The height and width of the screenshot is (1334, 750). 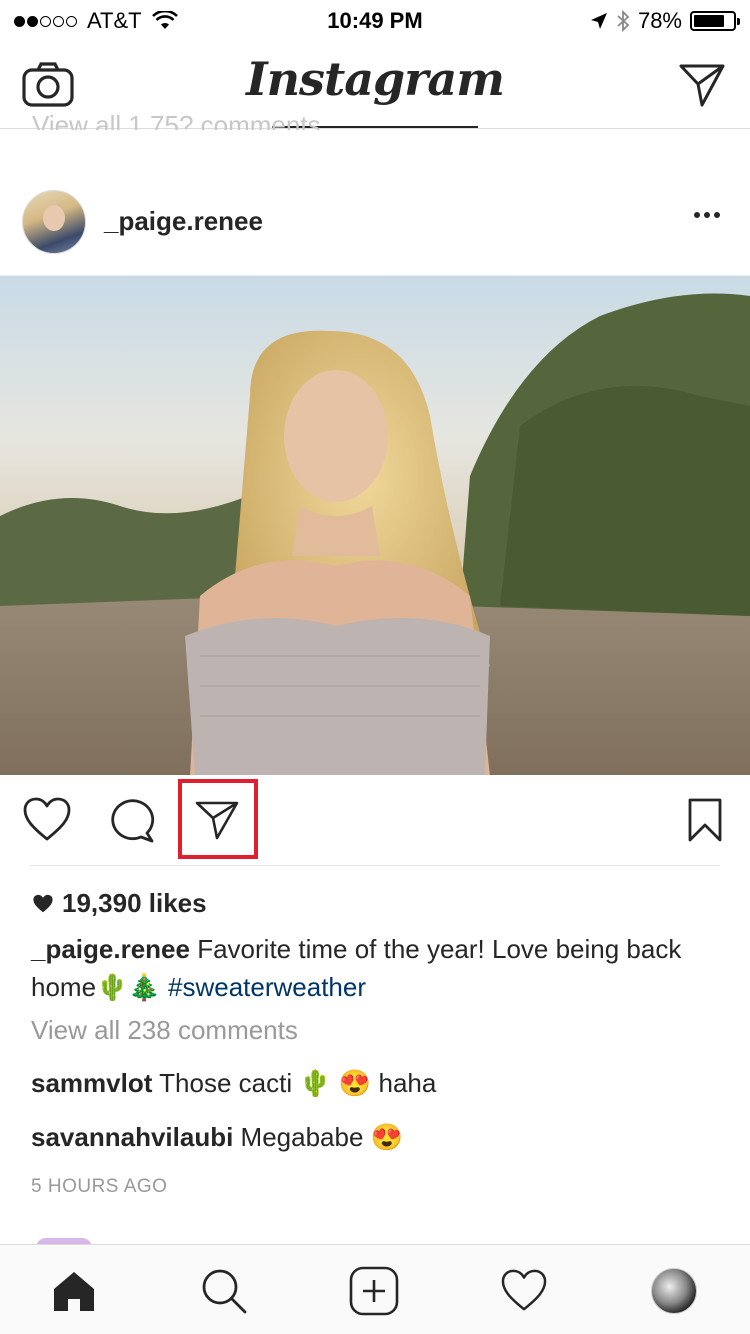 I want to click on battery-percent: 78%, so click(x=659, y=20).